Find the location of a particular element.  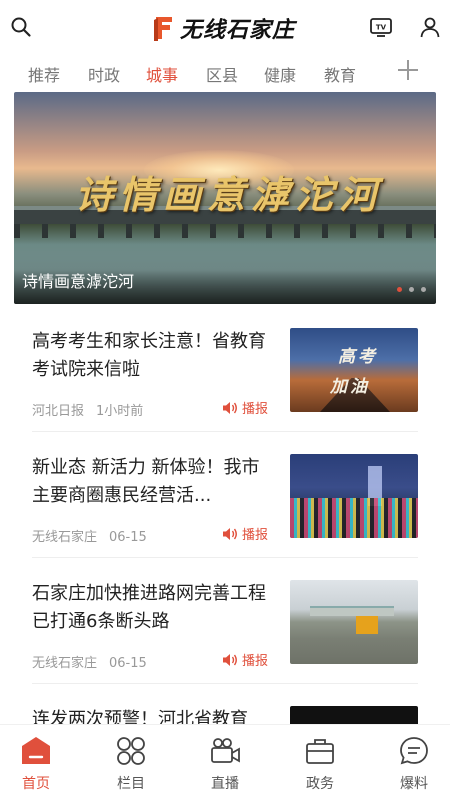

app-title: 无线石家庄 is located at coordinates (238, 30).